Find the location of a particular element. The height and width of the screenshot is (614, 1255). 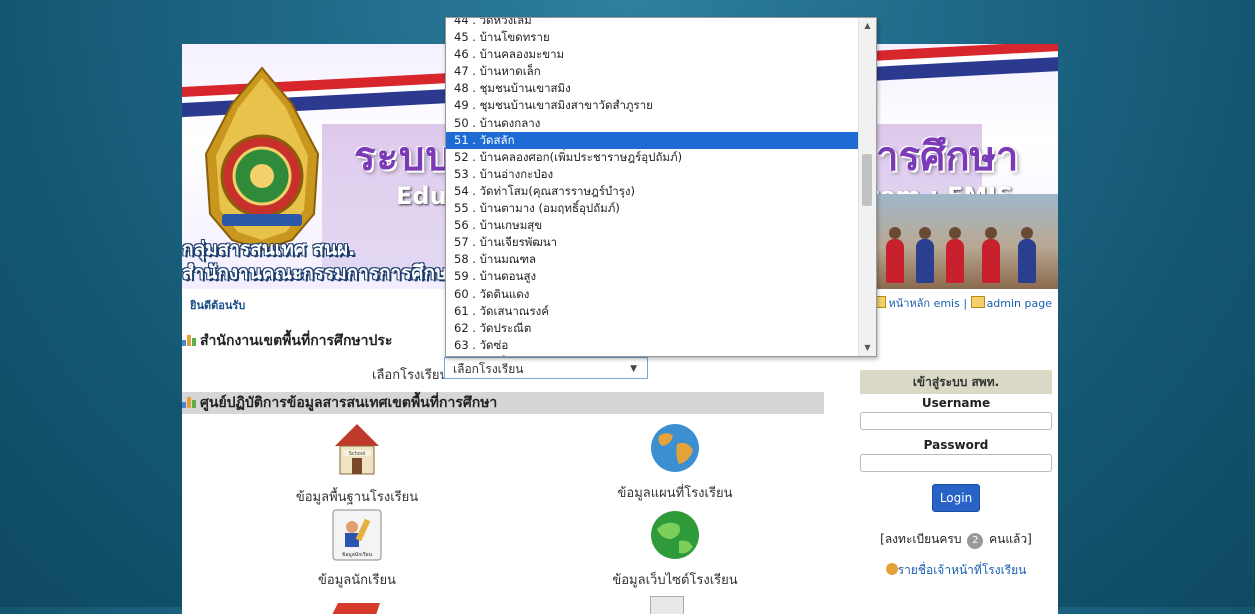

school-basic-info-label: ข้อมูลพื้นฐานโรงเรียน is located at coordinates (357, 497).